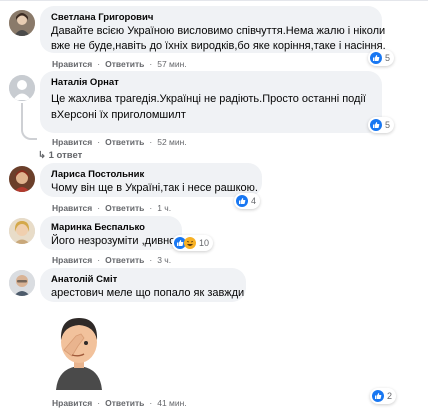 The width and height of the screenshot is (428, 410). I want to click on reaction-summary: 10, so click(193, 243).